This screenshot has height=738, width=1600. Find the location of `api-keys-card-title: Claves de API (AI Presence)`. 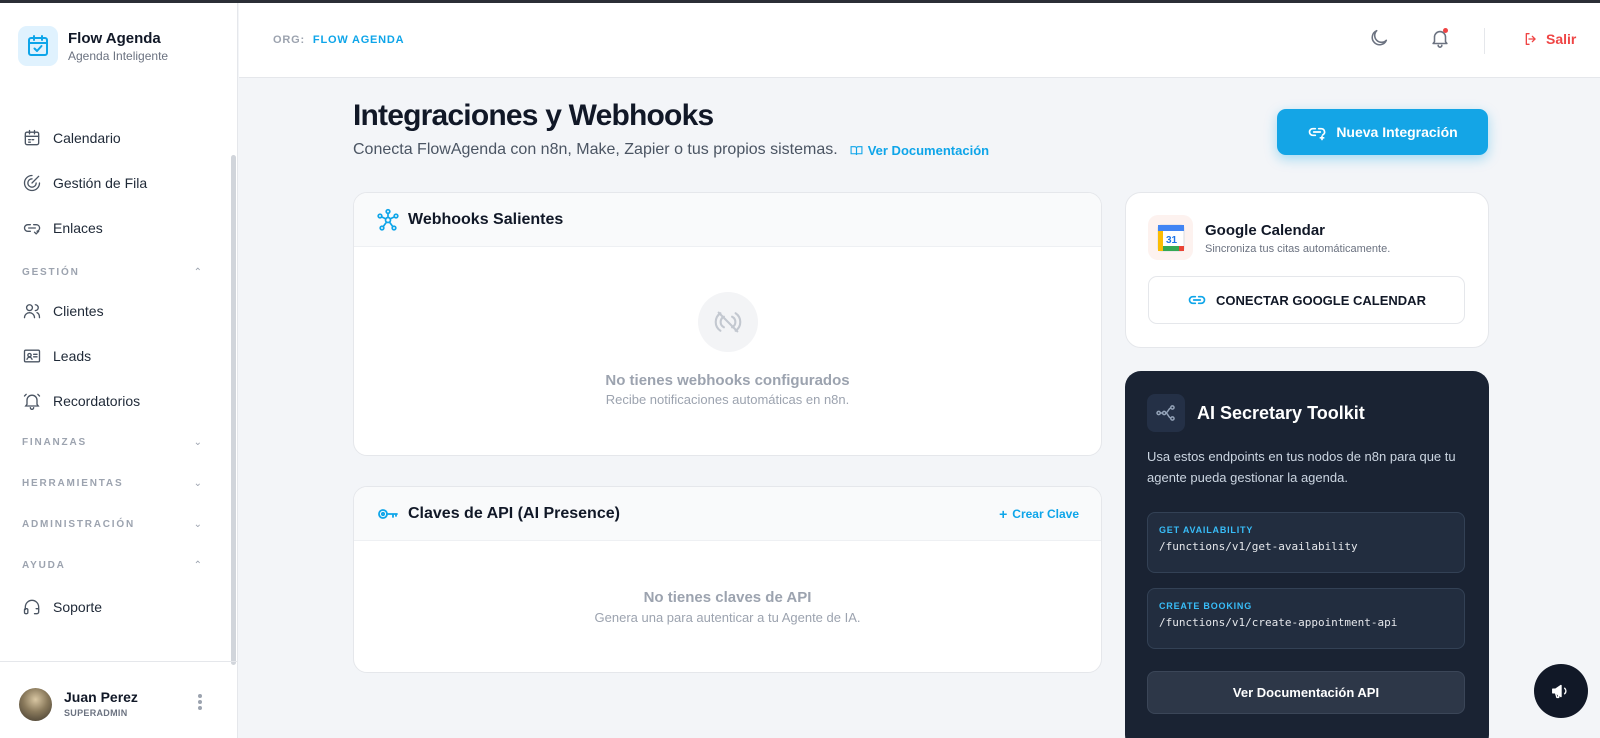

api-keys-card-title: Claves de API (AI Presence) is located at coordinates (514, 513).